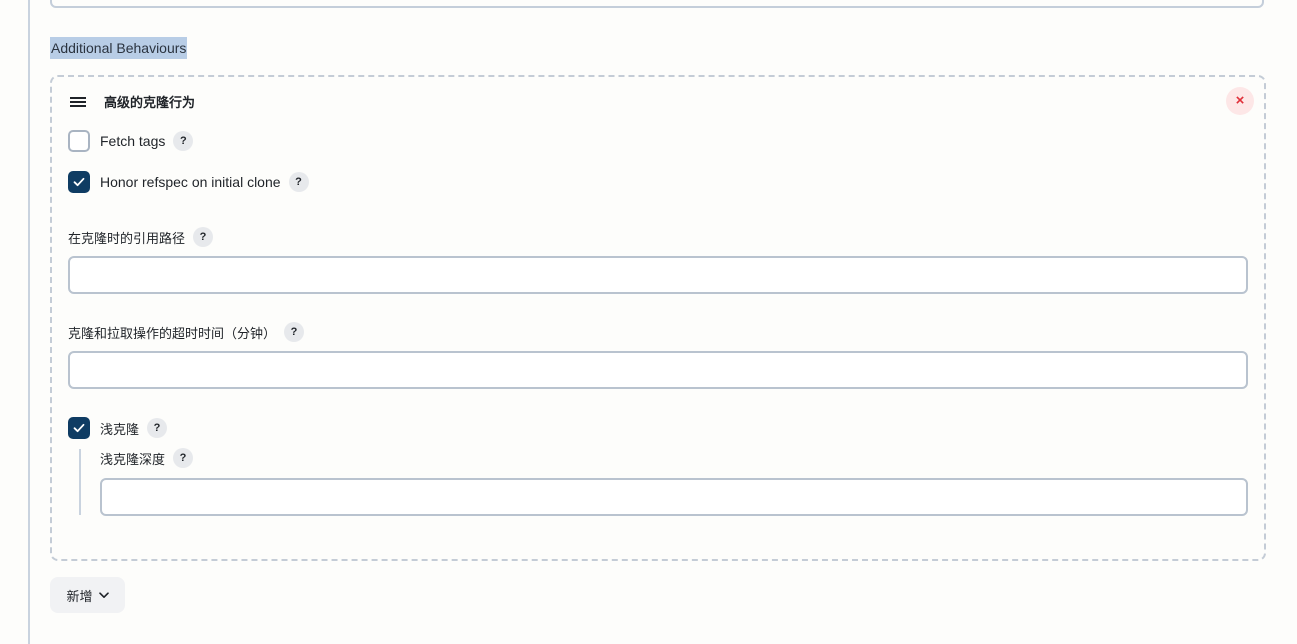  Describe the element at coordinates (78, 103) in the screenshot. I see `drag-handle-icon` at that location.